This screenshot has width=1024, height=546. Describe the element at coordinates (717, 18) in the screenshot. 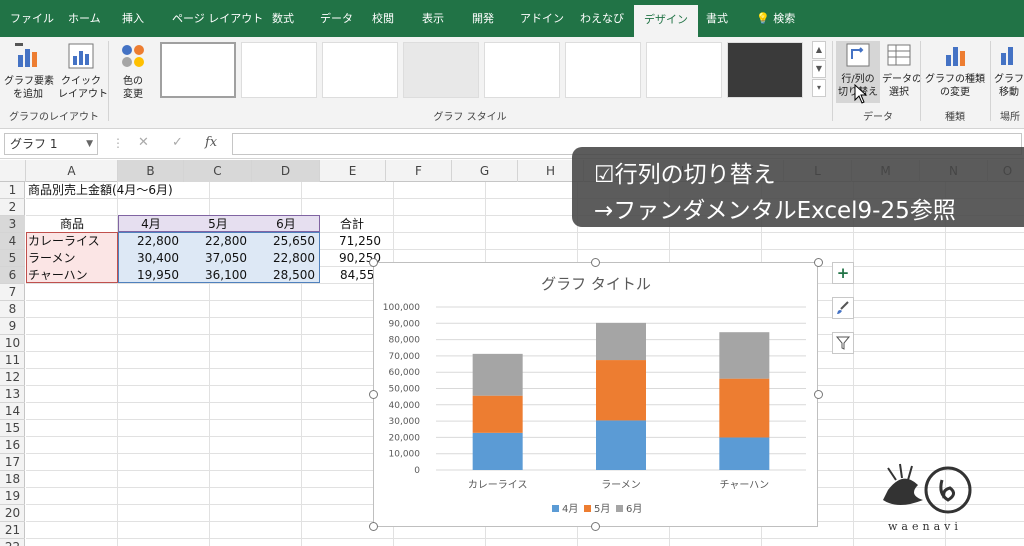

I see `tab-format: 書式` at that location.